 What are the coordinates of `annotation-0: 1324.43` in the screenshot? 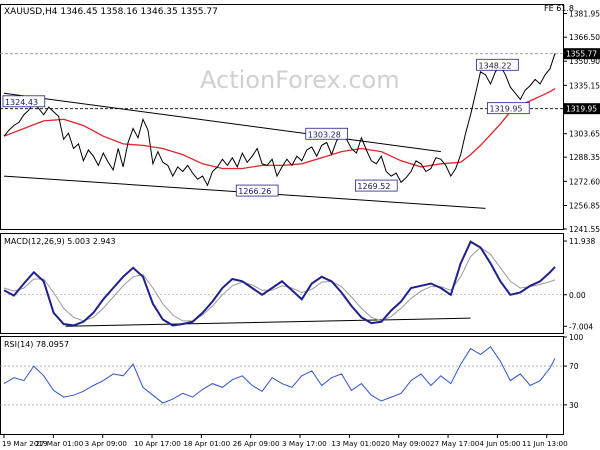 It's located at (24, 101).